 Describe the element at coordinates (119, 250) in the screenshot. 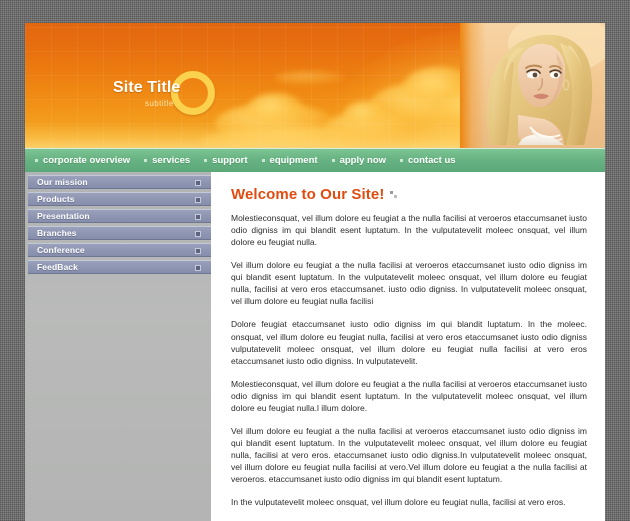

I see `sidebar-item-conference: Conference` at that location.